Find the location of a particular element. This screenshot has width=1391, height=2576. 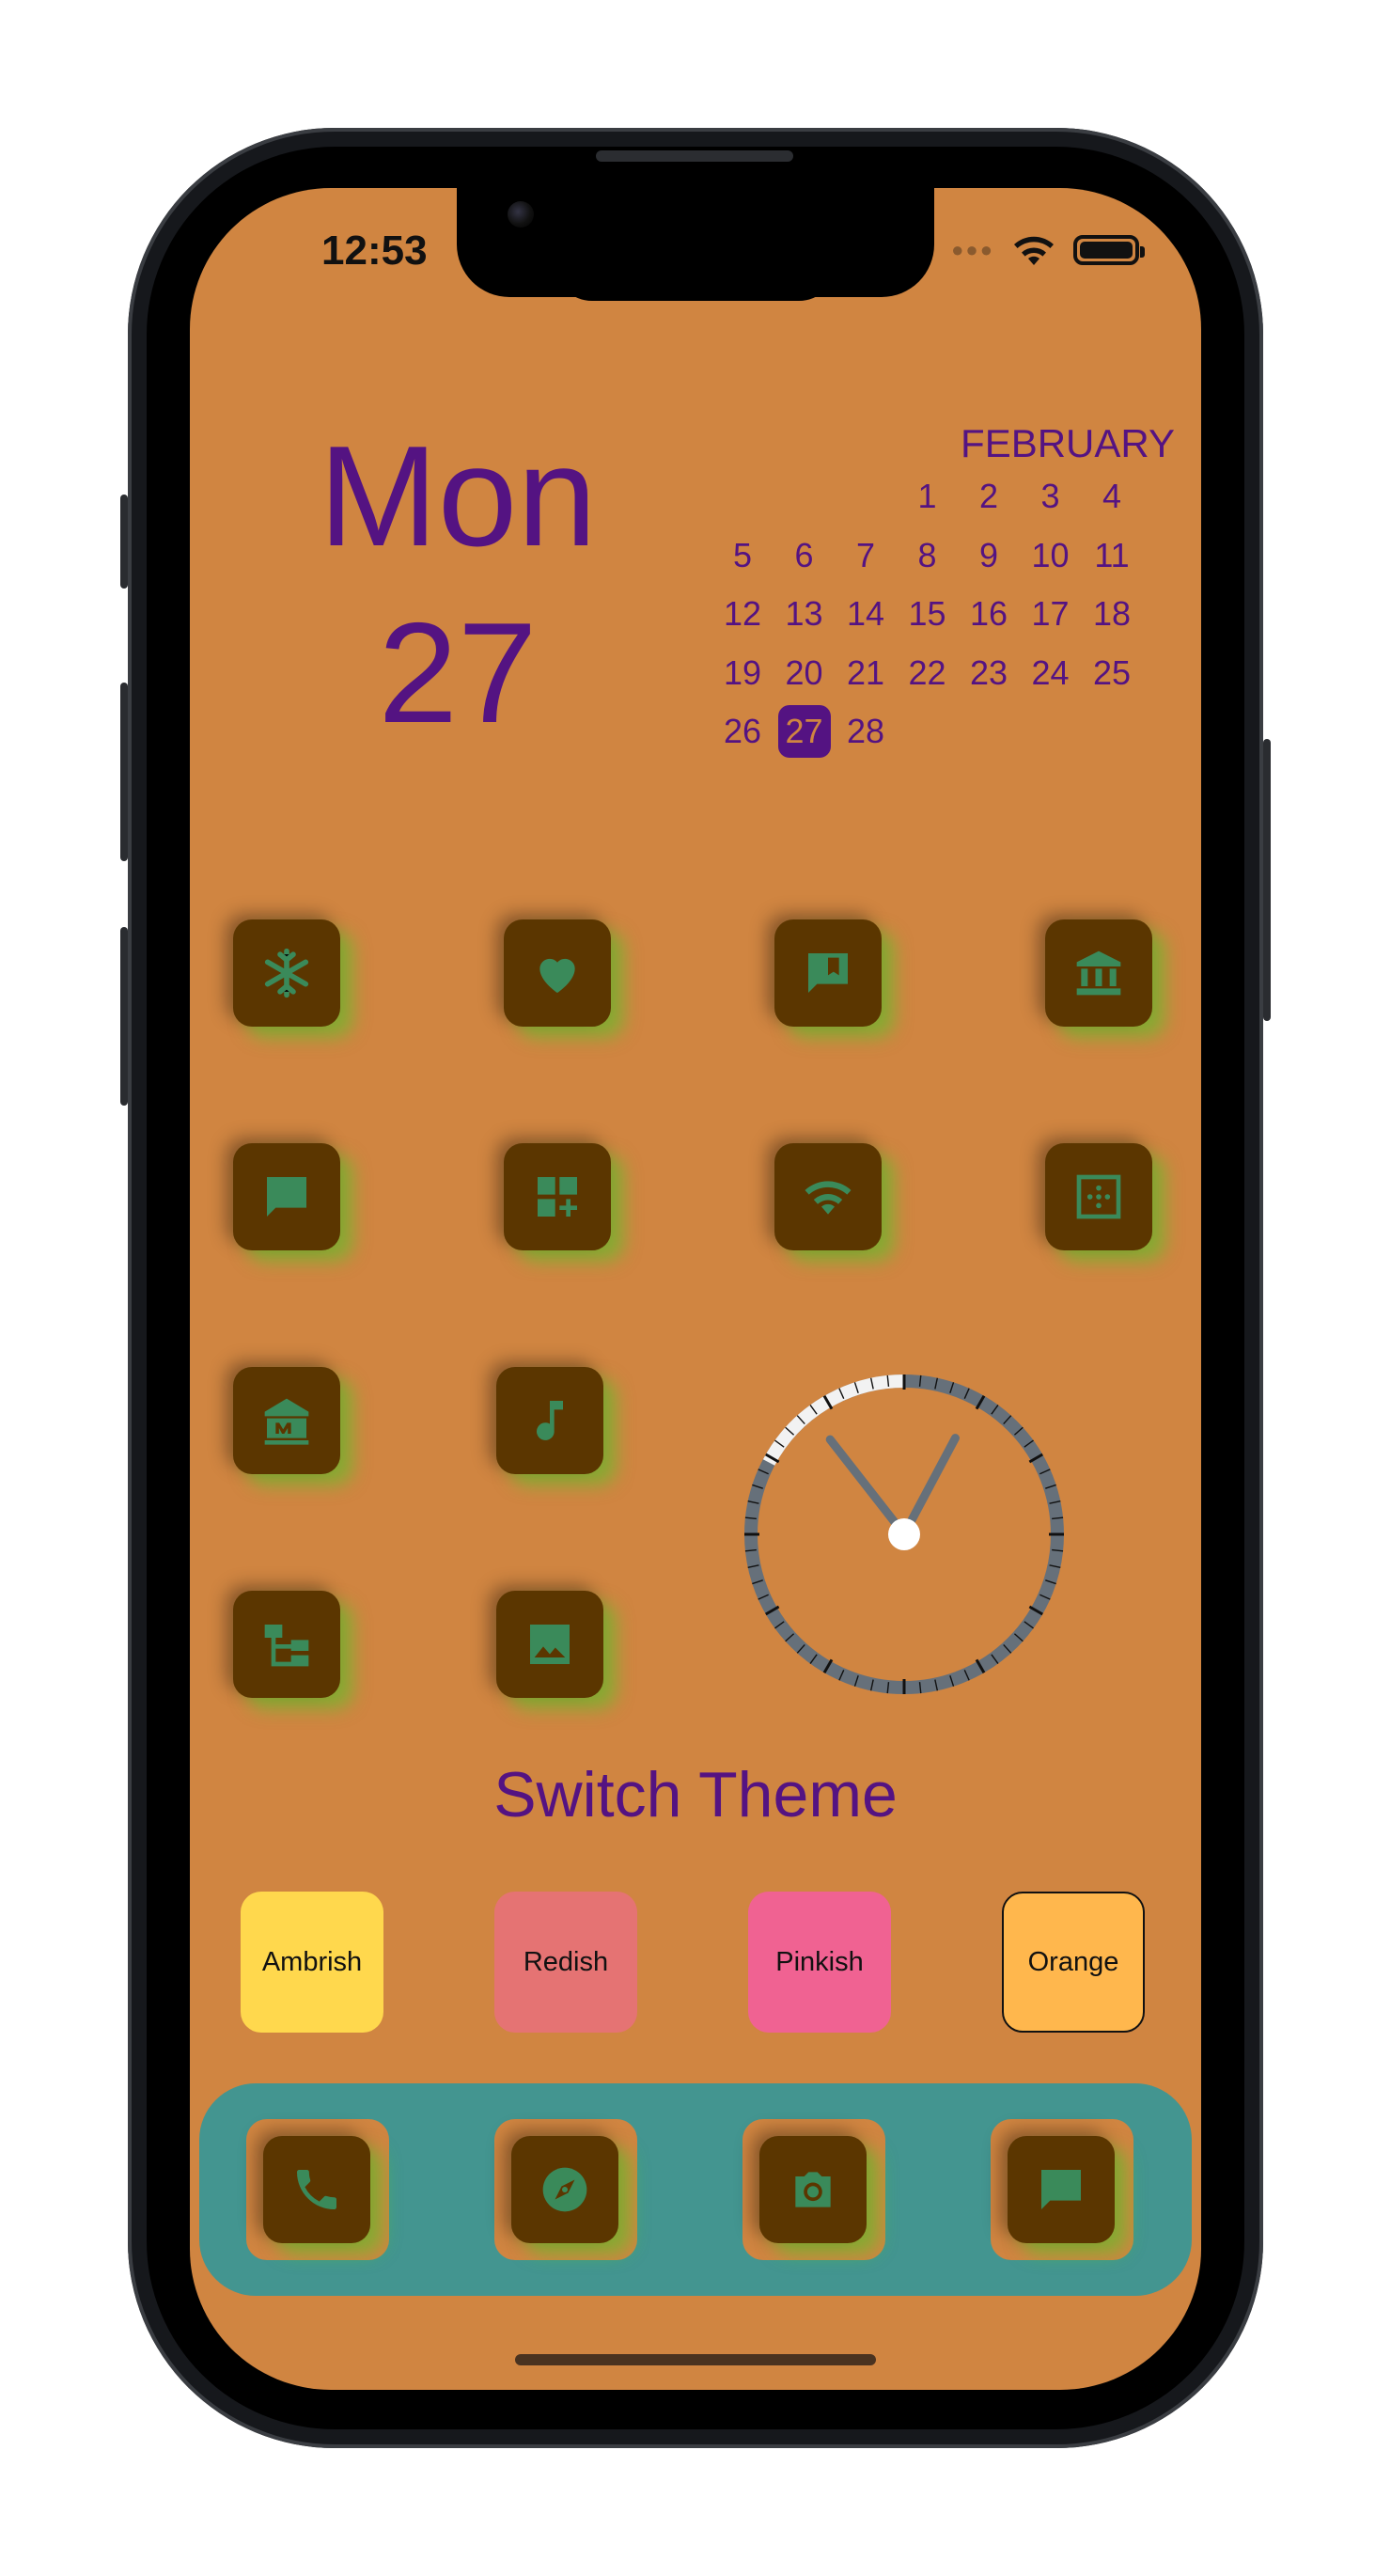

analog-clock is located at coordinates (904, 1534).